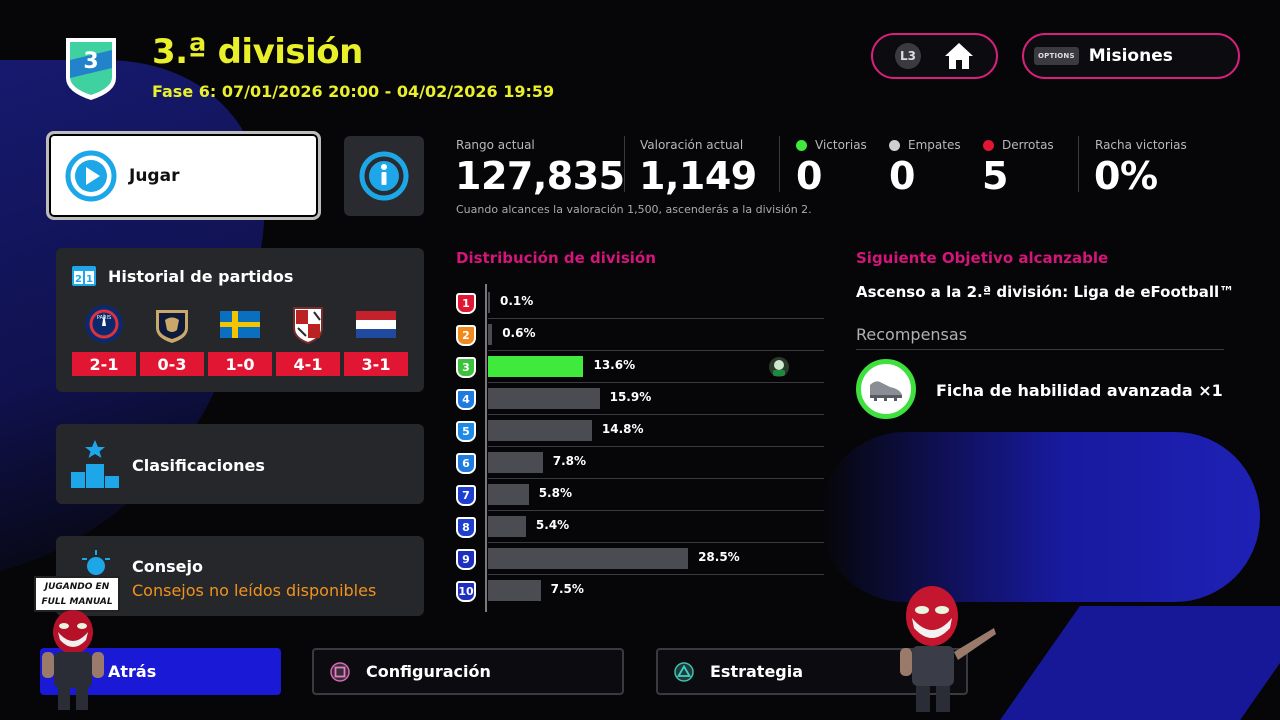 This screenshot has height=720, width=1280. I want to click on division-row: 4 15.9%, so click(640, 399).